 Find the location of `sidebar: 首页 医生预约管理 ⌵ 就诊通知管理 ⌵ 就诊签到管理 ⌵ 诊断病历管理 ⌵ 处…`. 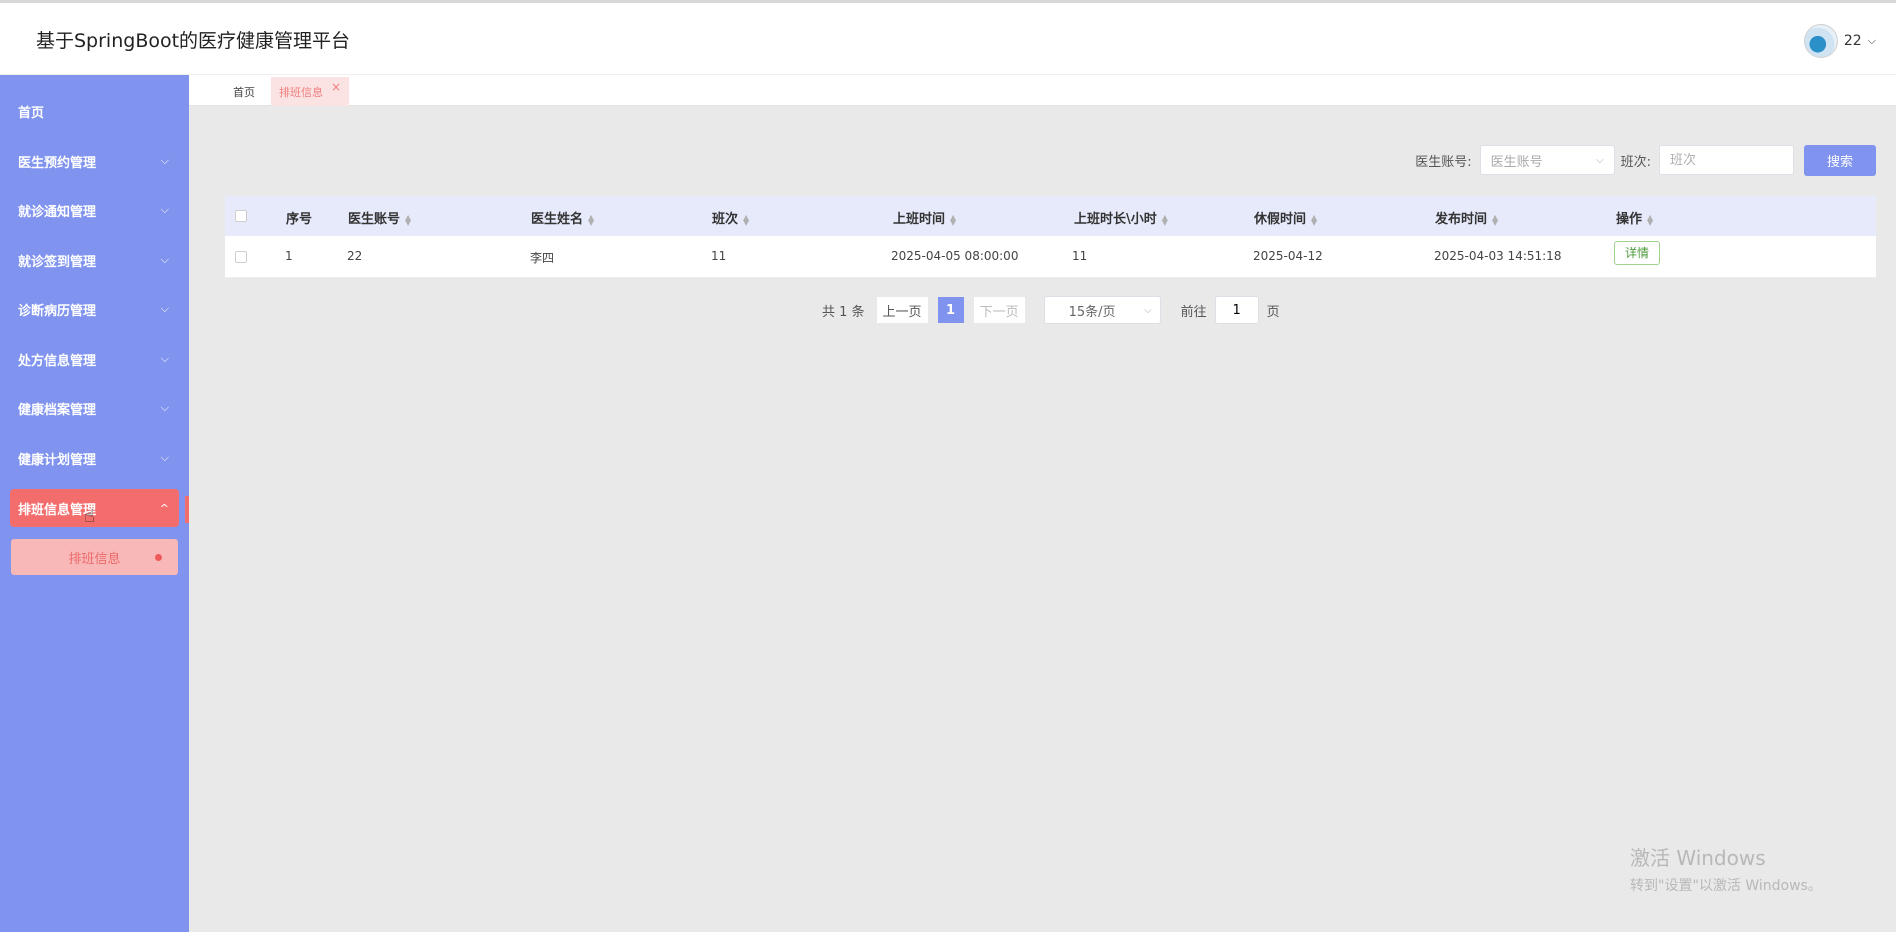

sidebar: 首页 医生预约管理 ⌵ 就诊通知管理 ⌵ 就诊签到管理 ⌵ 诊断病历管理 ⌵ 处… is located at coordinates (94, 503).